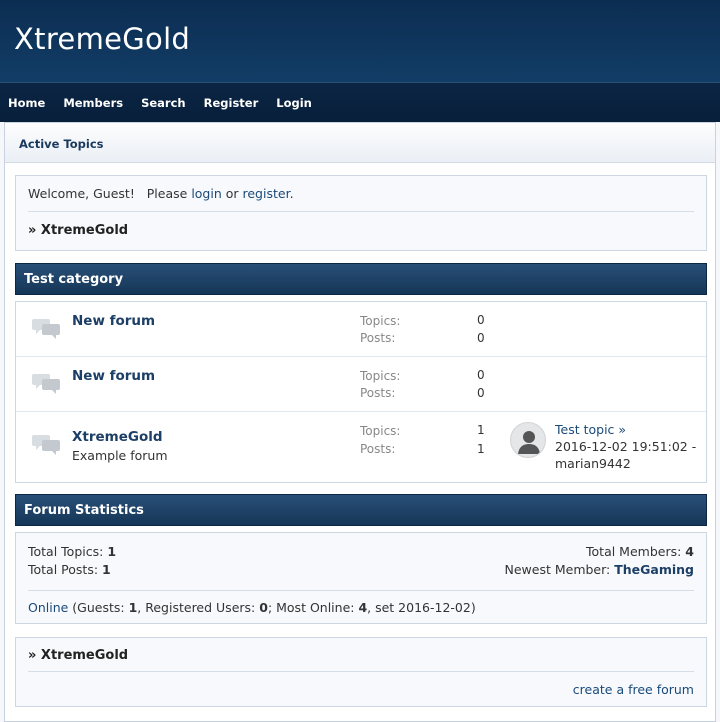 The height and width of the screenshot is (722, 720). I want to click on total-posts: Total Posts: 1, so click(69, 570).